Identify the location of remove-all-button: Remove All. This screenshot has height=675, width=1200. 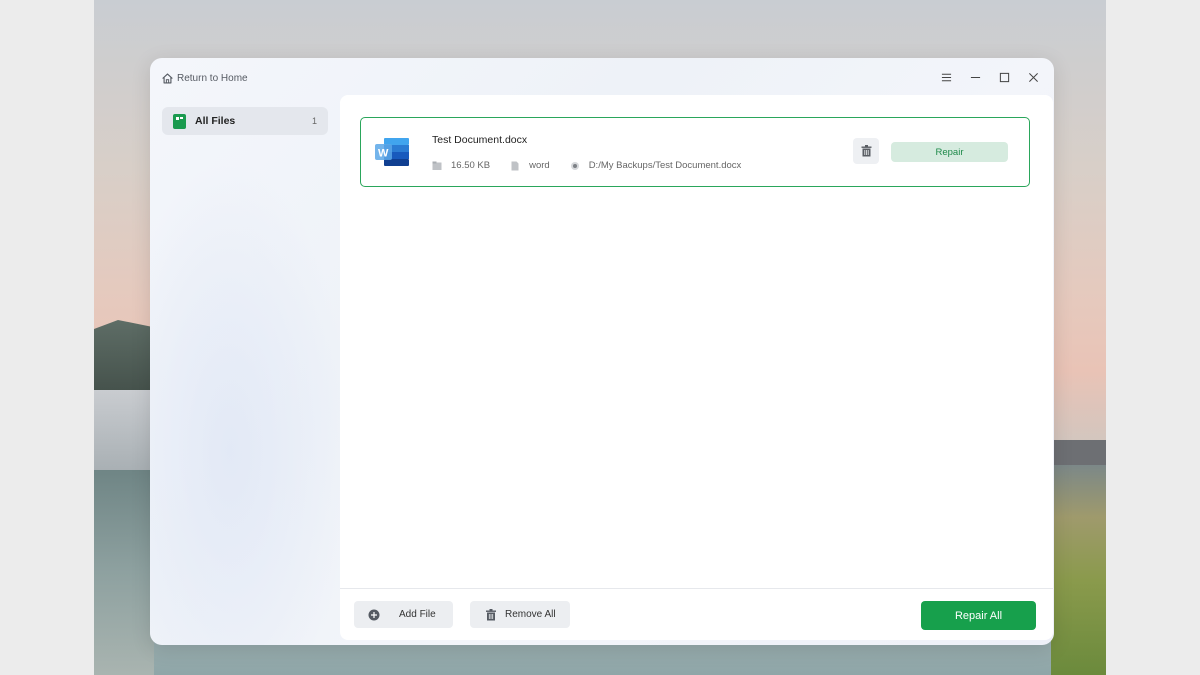
(520, 614).